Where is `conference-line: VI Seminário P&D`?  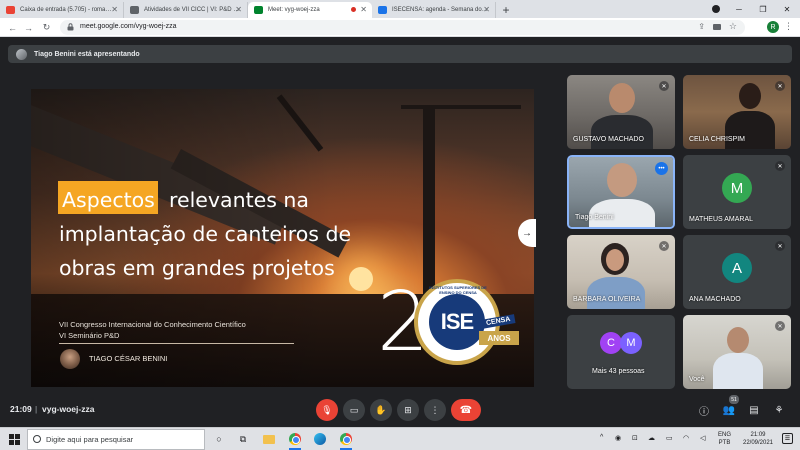 conference-line: VI Seminário P&D is located at coordinates (89, 335).